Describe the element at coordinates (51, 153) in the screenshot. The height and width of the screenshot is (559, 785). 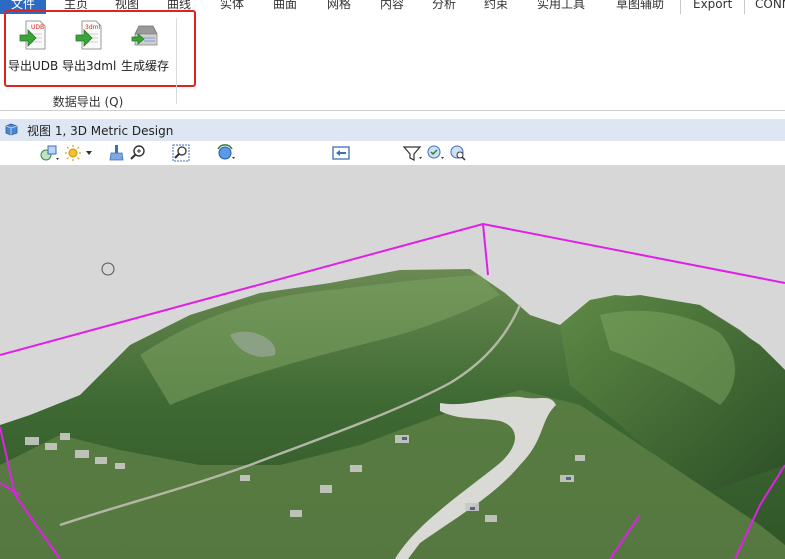
I see `shapes-dropdown-icon` at that location.